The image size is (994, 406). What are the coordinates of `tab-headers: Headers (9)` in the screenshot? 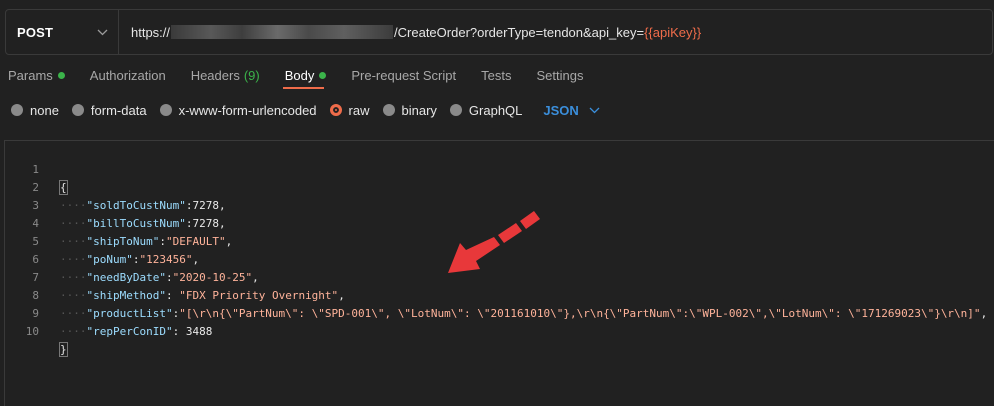 It's located at (225, 75).